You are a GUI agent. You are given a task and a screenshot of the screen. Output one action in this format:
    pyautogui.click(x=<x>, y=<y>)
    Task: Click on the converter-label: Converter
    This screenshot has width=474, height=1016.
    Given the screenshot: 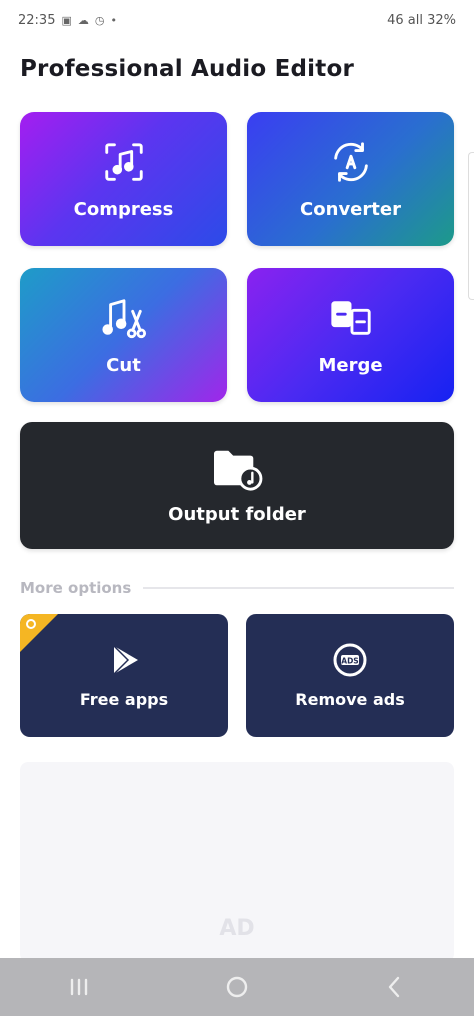 What is the action you would take?
    pyautogui.click(x=350, y=209)
    